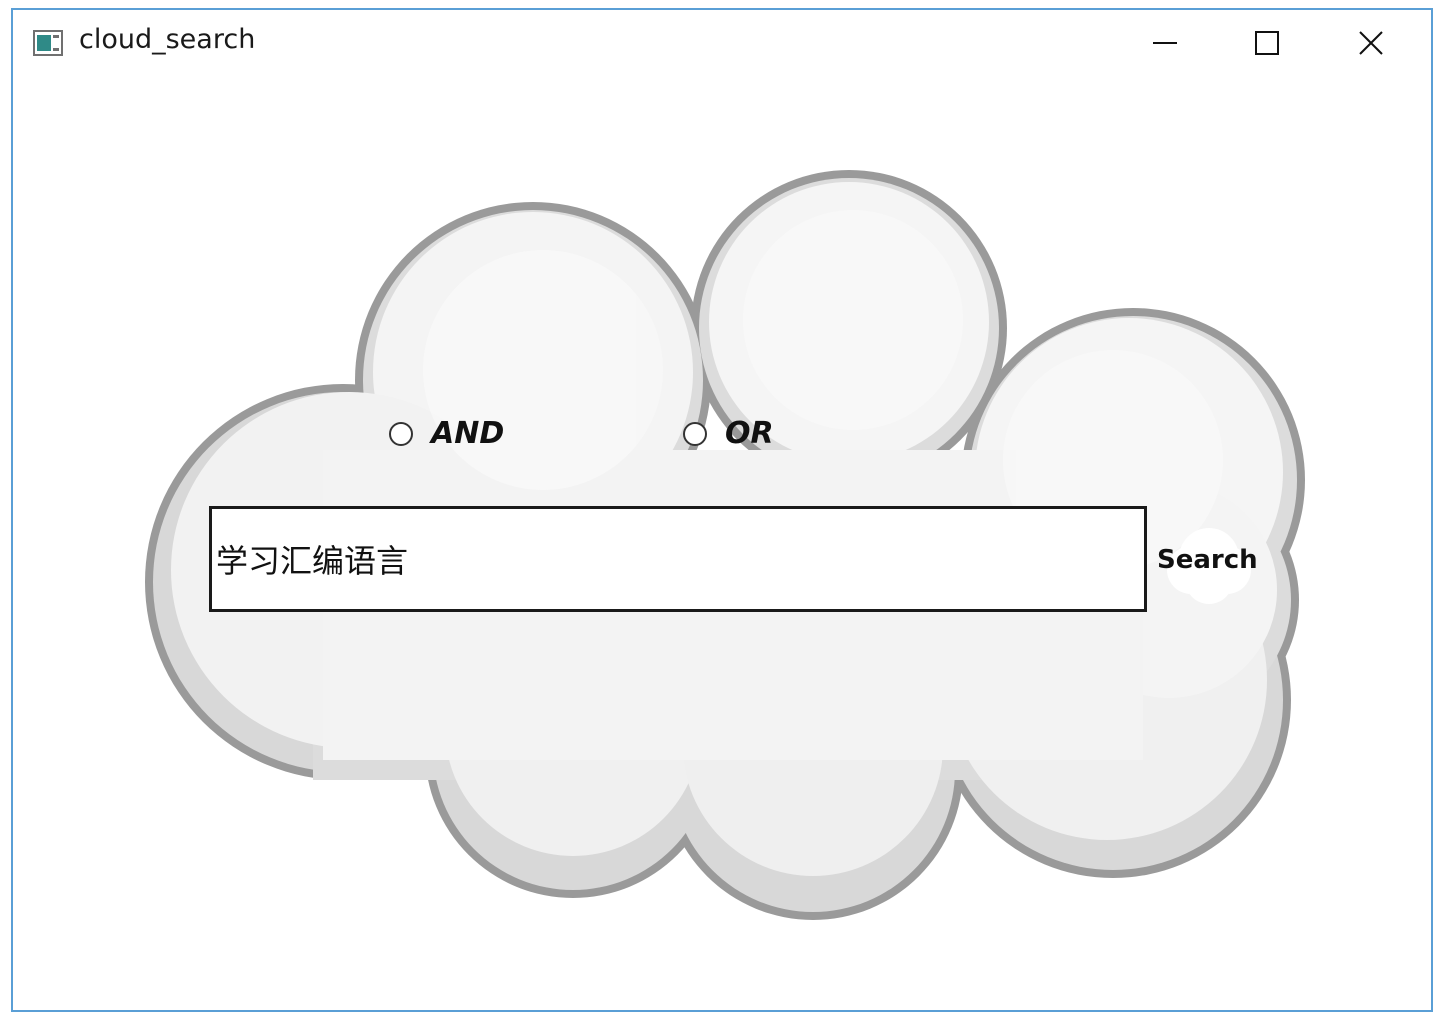  I want to click on maximize-icon, so click(1267, 43).